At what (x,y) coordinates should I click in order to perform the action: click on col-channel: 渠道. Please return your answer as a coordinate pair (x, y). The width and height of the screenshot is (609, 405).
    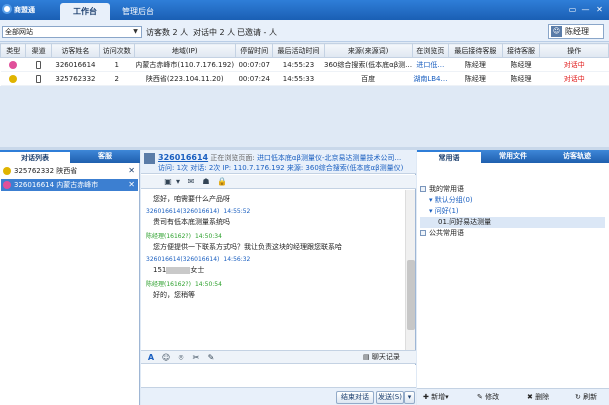
    Looking at the image, I should click on (38, 50).